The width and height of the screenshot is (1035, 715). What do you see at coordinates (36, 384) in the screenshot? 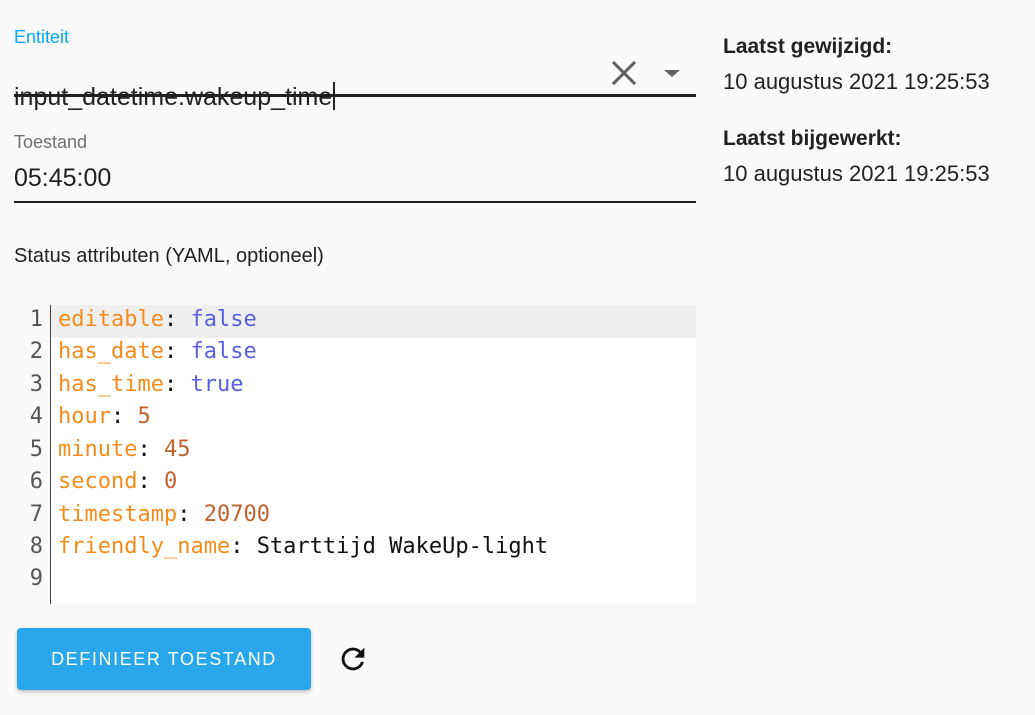
I see `line-number: 3` at bounding box center [36, 384].